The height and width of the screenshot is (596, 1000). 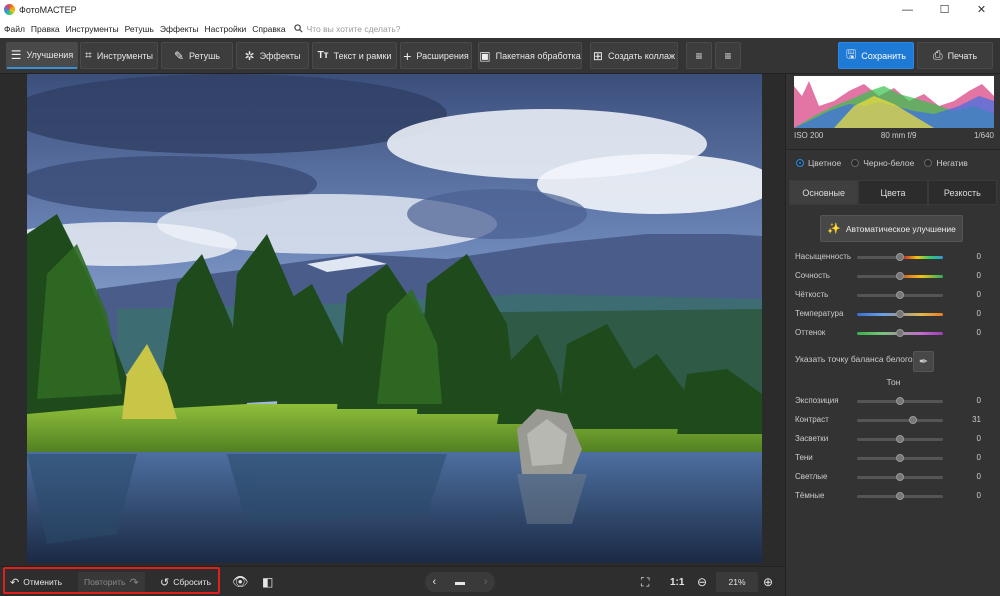 What do you see at coordinates (825, 163) in the screenshot?
I see `color-mode-color-label: Цветное` at bounding box center [825, 163].